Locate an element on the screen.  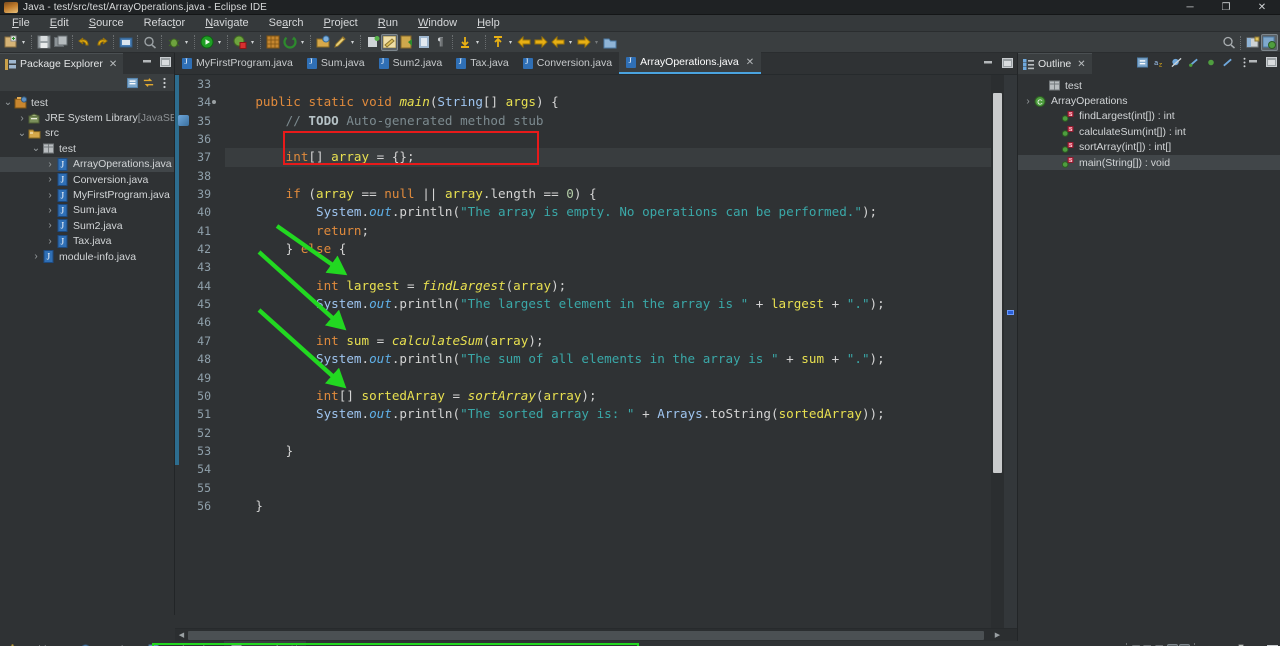
close-window-button: ✕ is located at coordinates (1262, 7).